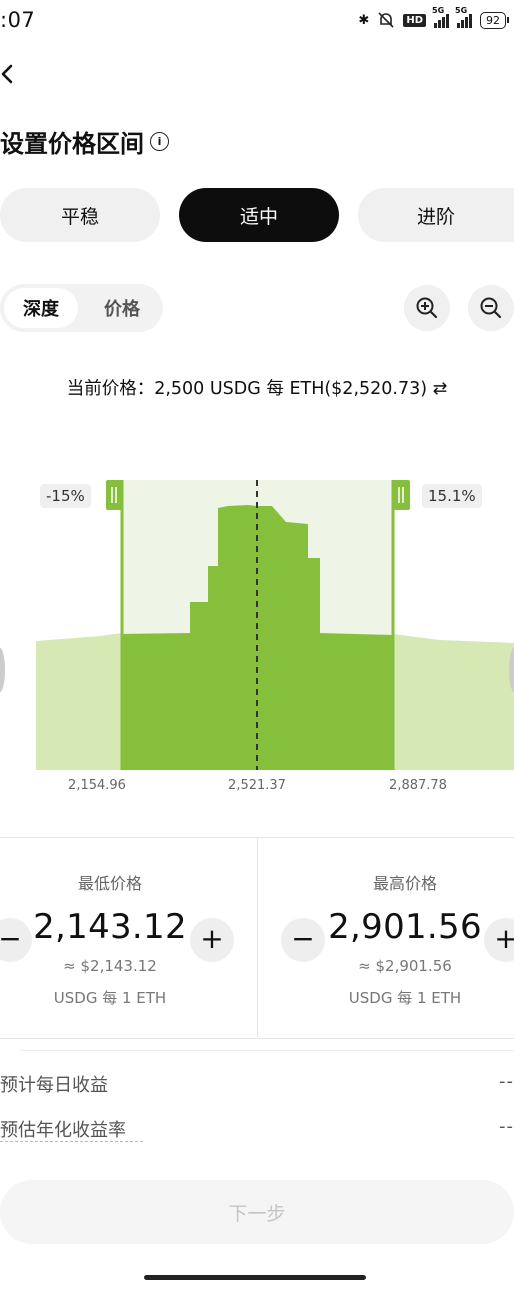 The image size is (514, 1296). What do you see at coordinates (97, 785) in the screenshot?
I see `x-tick-low: 2,154.96` at bounding box center [97, 785].